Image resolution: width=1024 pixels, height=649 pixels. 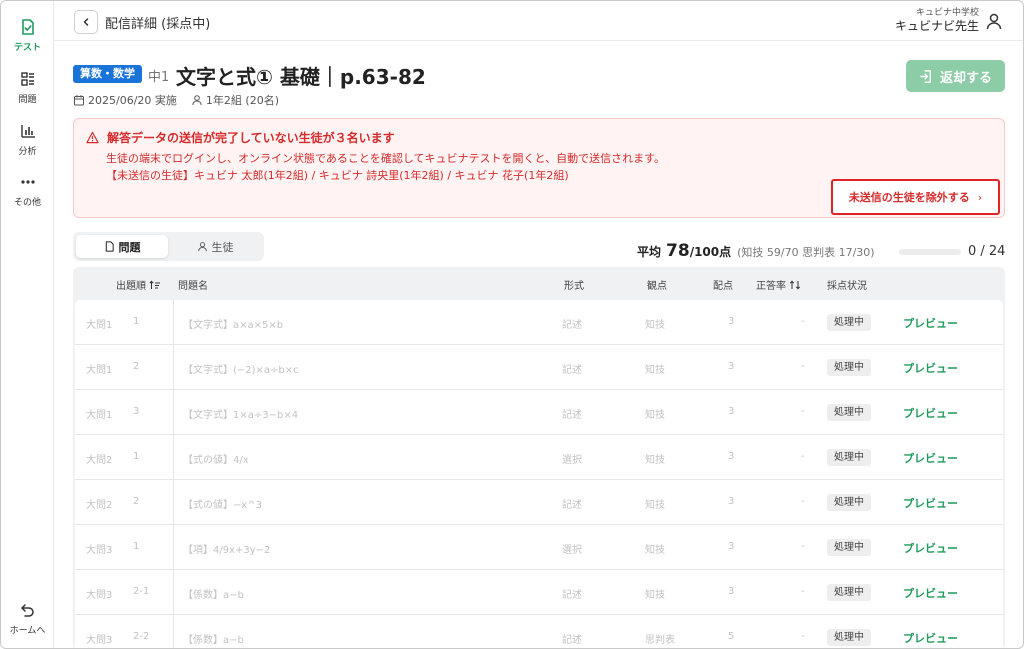 I want to click on tab-label: 生徒, so click(x=222, y=247).